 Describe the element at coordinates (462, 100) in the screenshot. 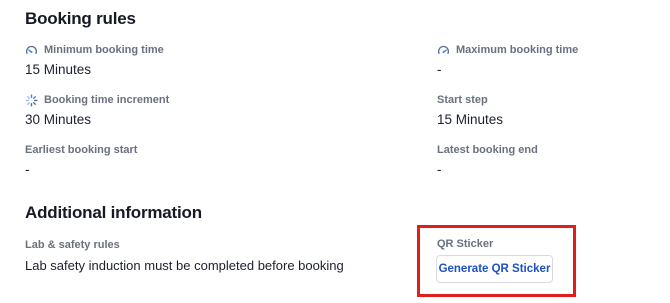

I see `start-step-label: Start step` at that location.